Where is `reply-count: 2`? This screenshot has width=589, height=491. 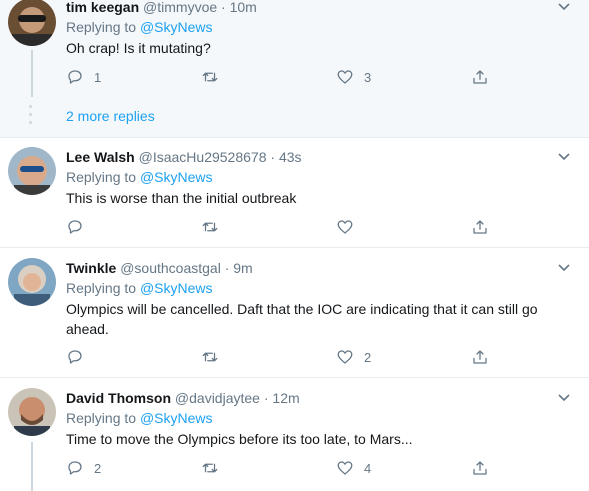
reply-count: 2 is located at coordinates (98, 468).